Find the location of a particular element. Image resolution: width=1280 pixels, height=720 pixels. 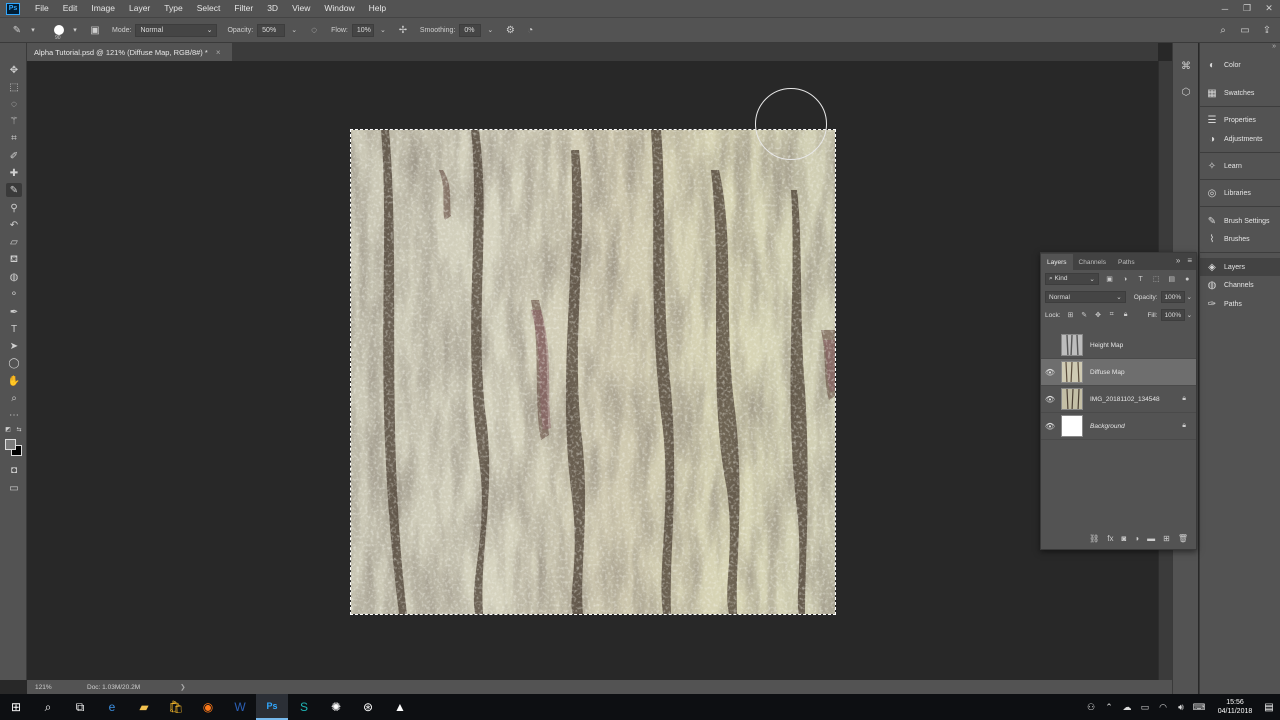

brush-tool-icon: ✎ is located at coordinates (17, 30).